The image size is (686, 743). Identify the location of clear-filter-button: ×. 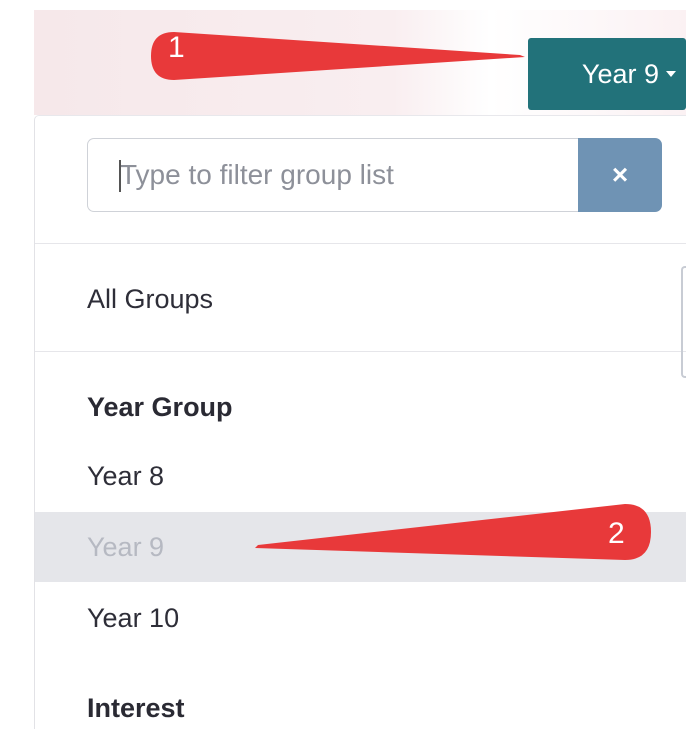
(620, 175).